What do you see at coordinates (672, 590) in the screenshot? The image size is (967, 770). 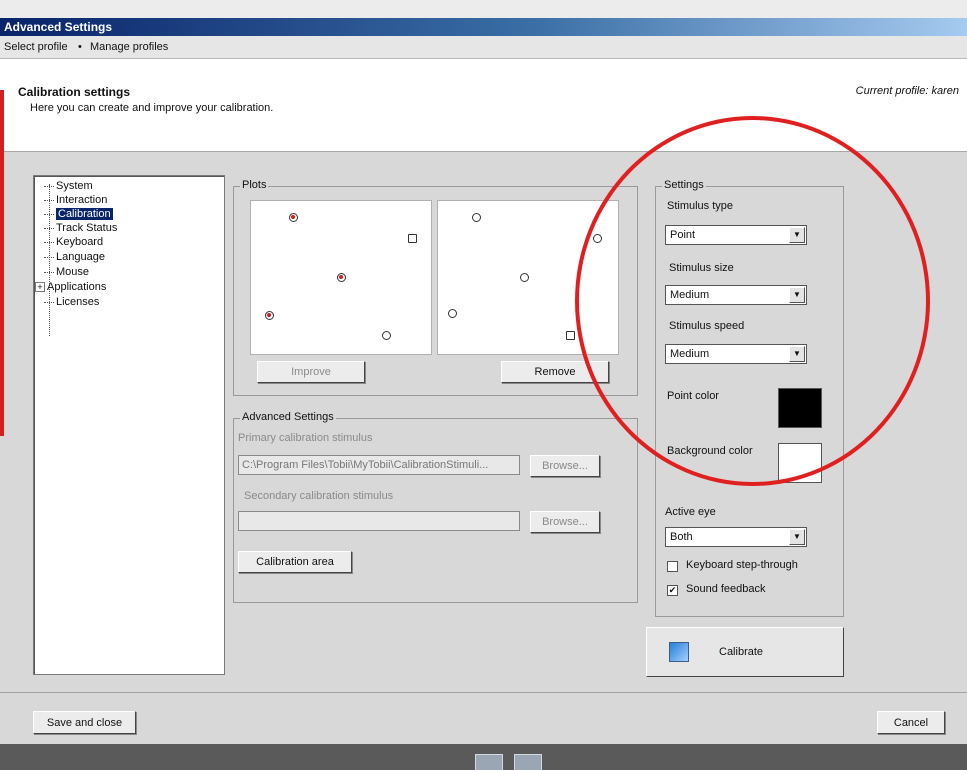 I see `sound-feedback-checkbox: ✔` at bounding box center [672, 590].